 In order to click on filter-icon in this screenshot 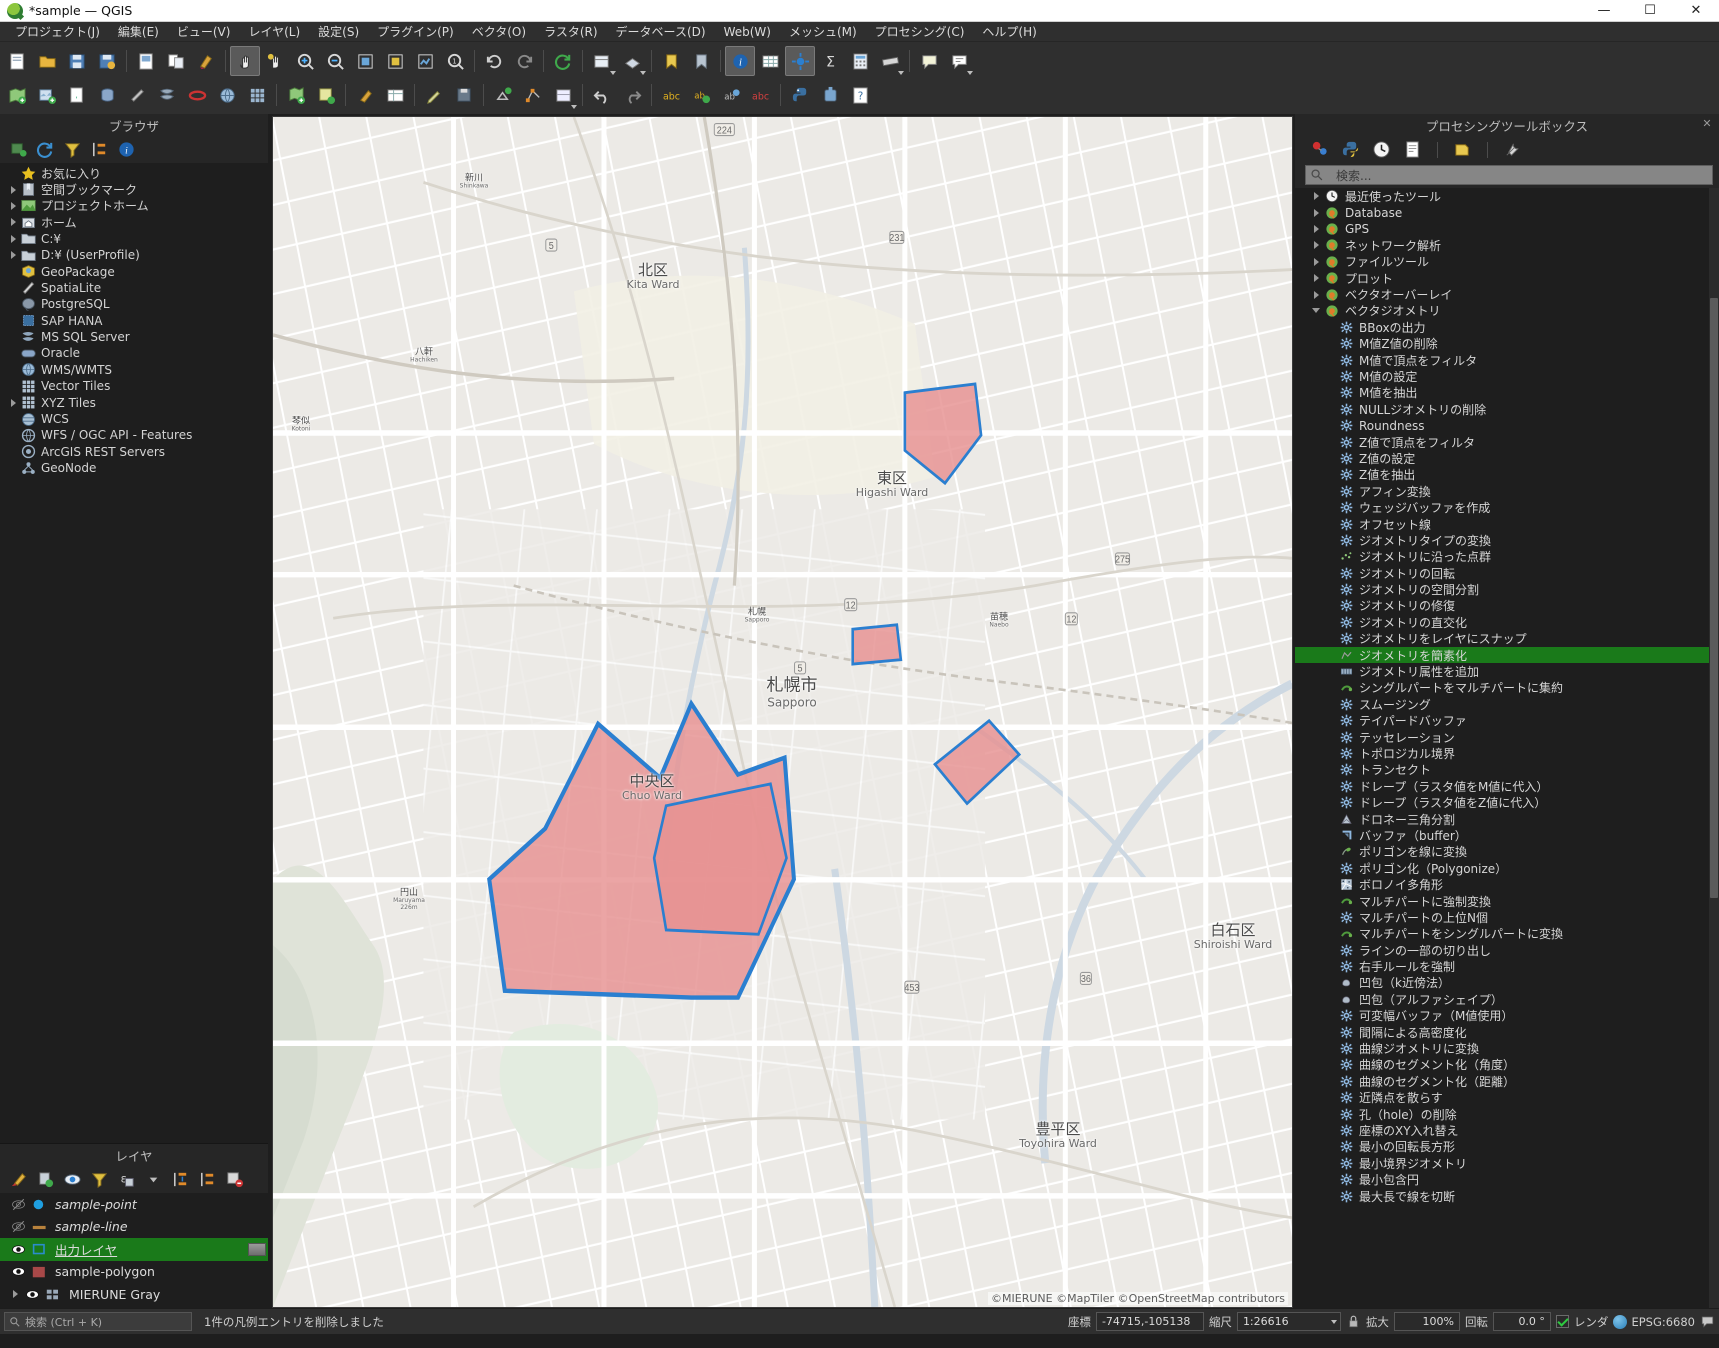, I will do `click(72, 149)`.